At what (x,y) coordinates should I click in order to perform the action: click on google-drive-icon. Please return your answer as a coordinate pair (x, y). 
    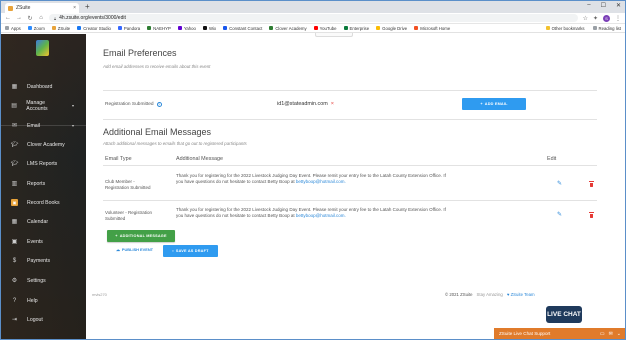
    Looking at the image, I should click on (378, 28).